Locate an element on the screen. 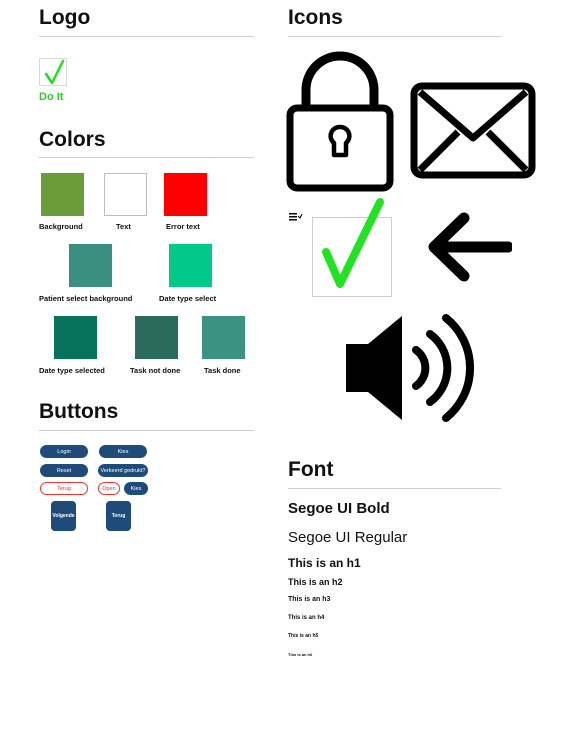  swatch-task-done is located at coordinates (223, 337).